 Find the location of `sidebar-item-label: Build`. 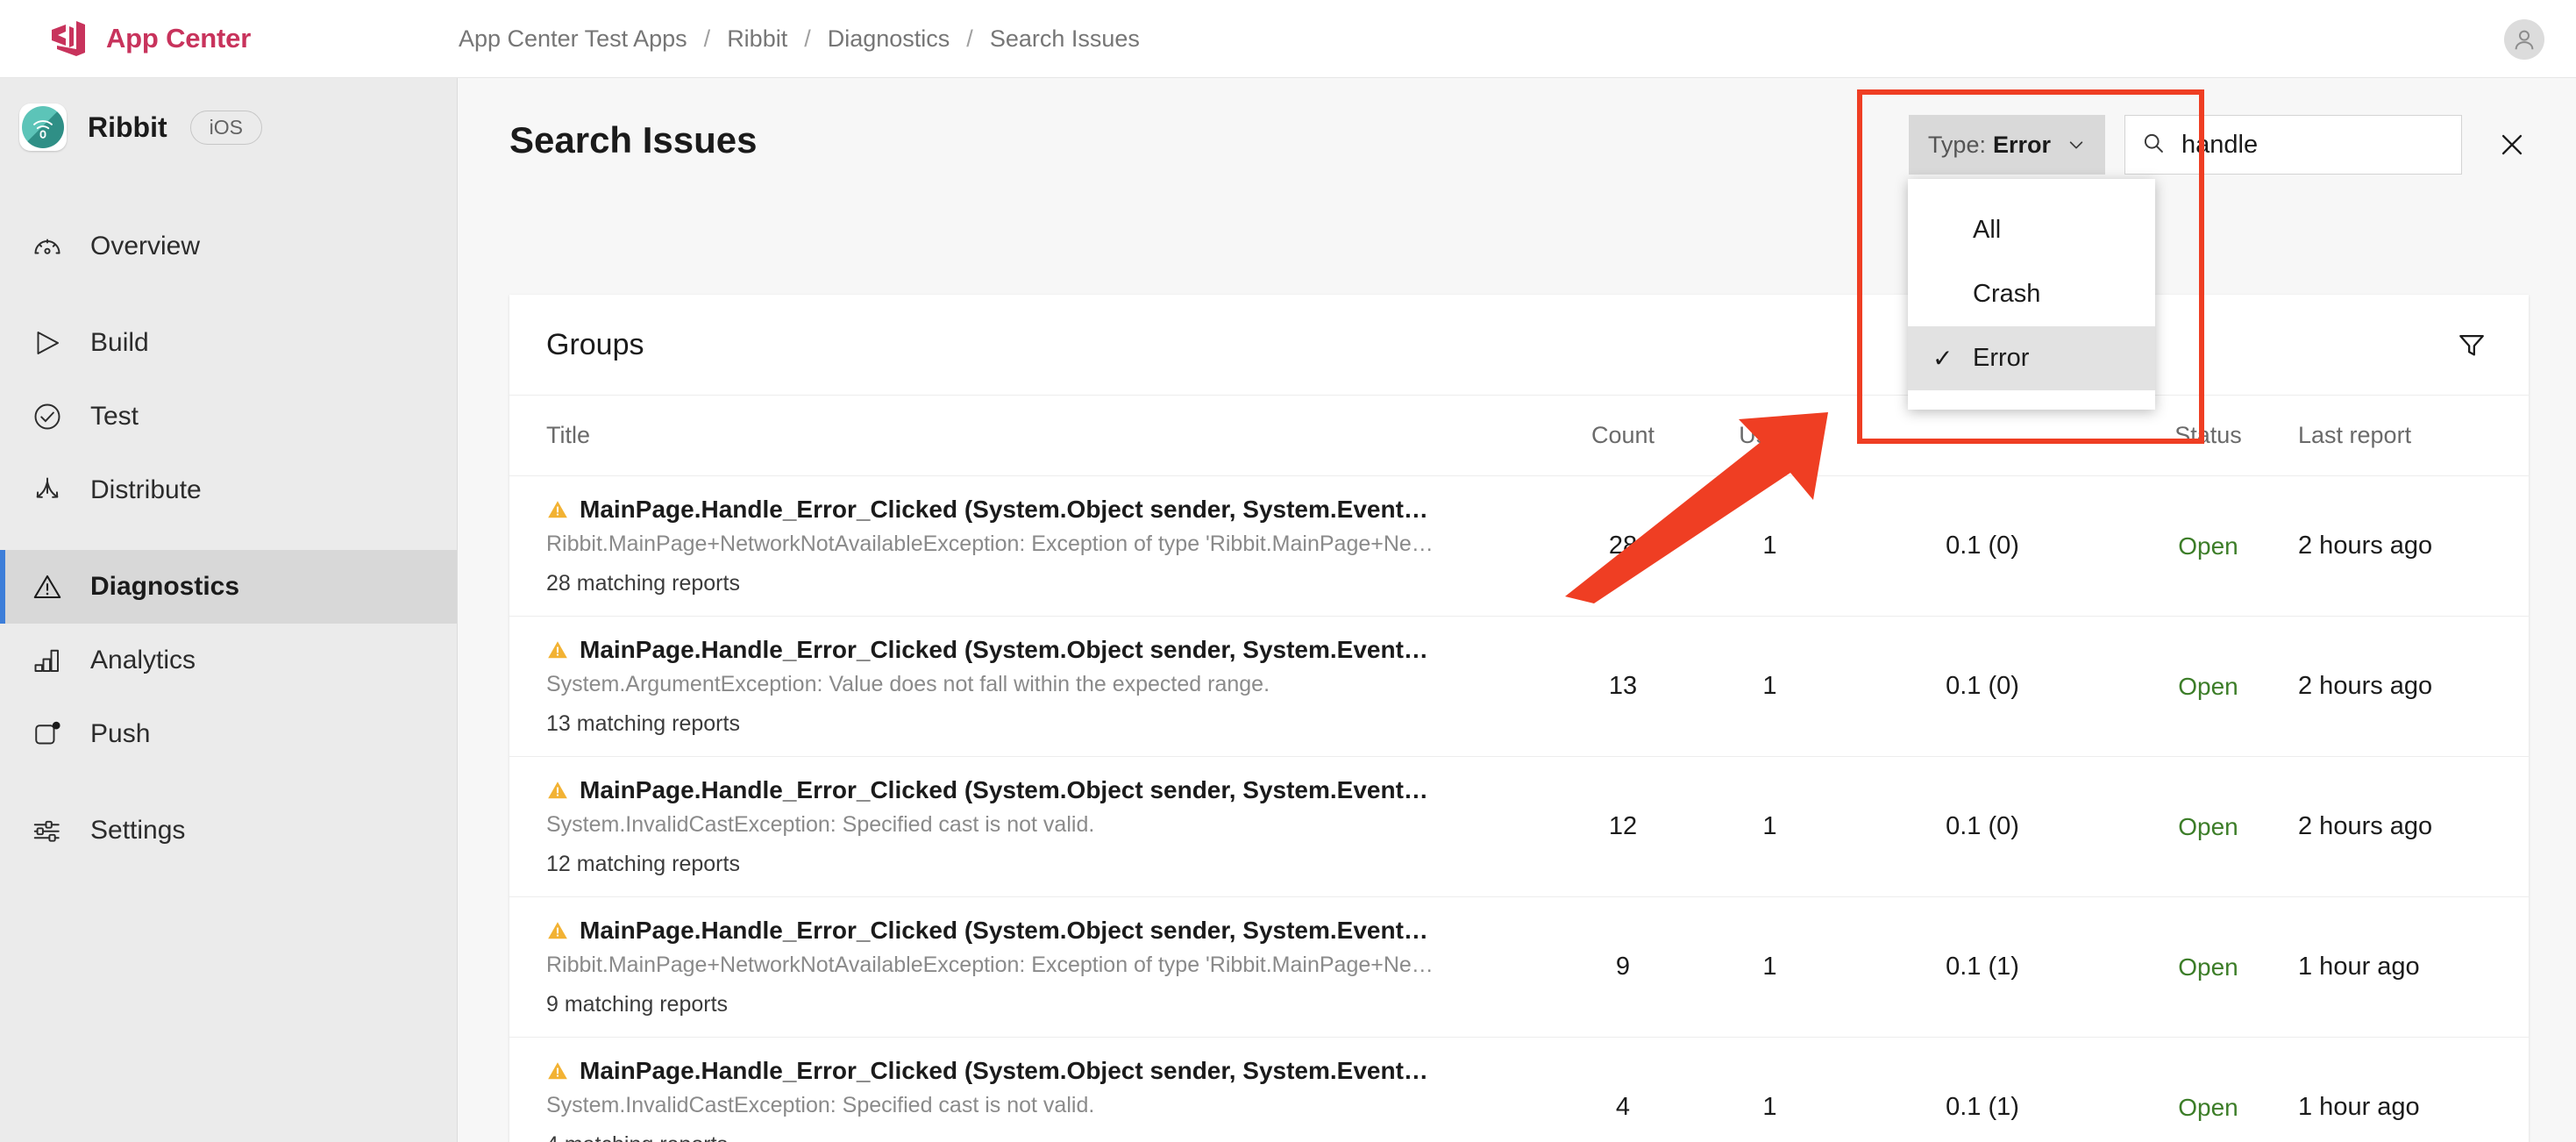

sidebar-item-label: Build is located at coordinates (119, 342).